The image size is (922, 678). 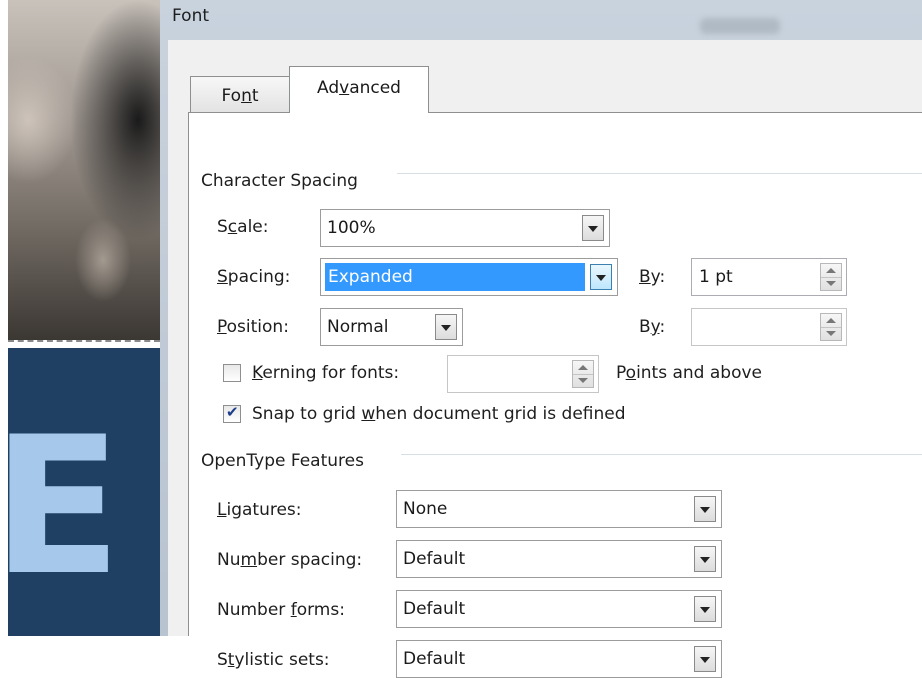 What do you see at coordinates (769, 277) in the screenshot?
I see `spacing-by-spinner: 1 pt` at bounding box center [769, 277].